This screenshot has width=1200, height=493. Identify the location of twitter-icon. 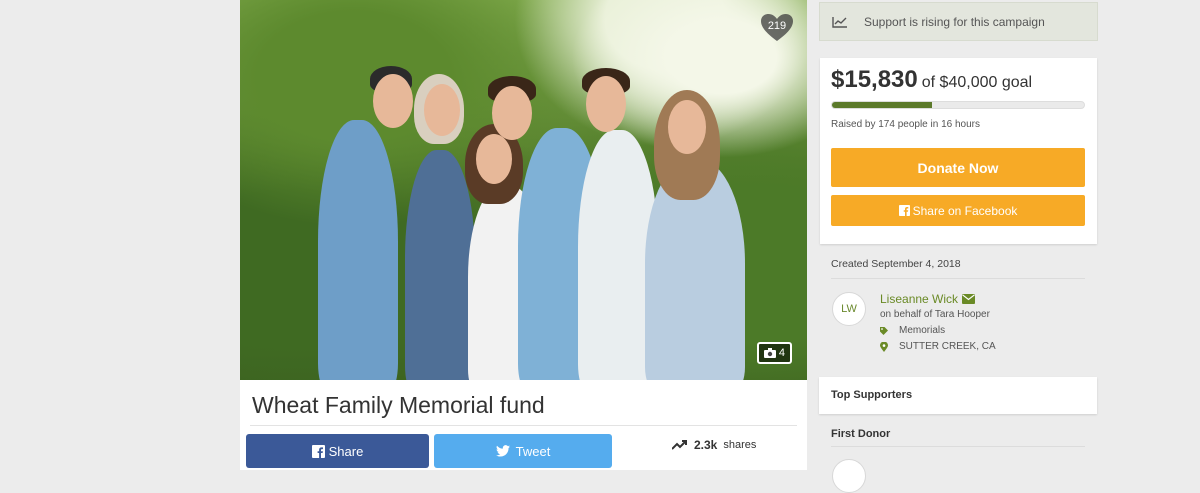
(502, 451).